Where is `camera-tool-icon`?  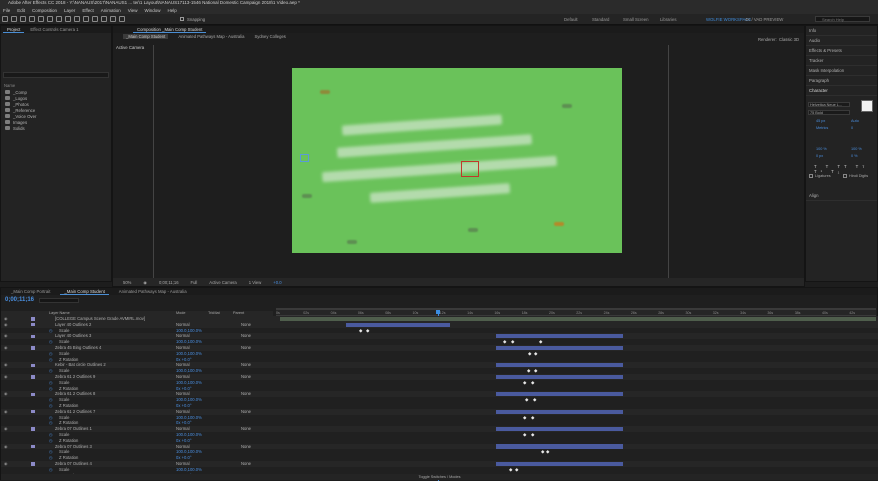
camera-tool-icon is located at coordinates (41, 19).